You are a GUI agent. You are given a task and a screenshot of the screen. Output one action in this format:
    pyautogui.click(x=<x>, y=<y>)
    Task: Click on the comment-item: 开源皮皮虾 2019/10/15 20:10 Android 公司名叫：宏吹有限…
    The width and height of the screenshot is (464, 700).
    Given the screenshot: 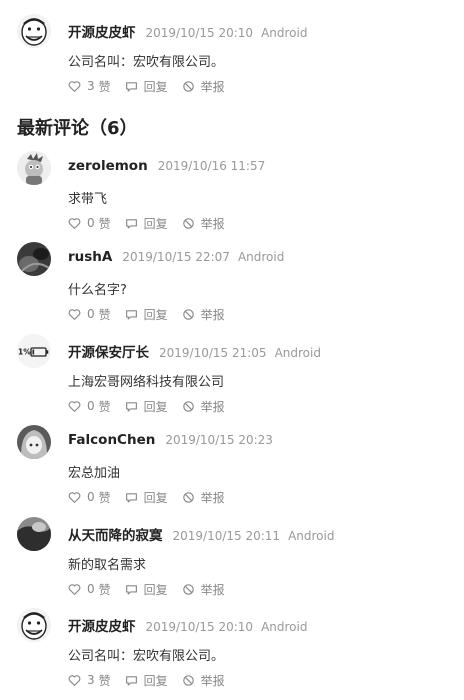 What is the action you would take?
    pyautogui.click(x=232, y=654)
    